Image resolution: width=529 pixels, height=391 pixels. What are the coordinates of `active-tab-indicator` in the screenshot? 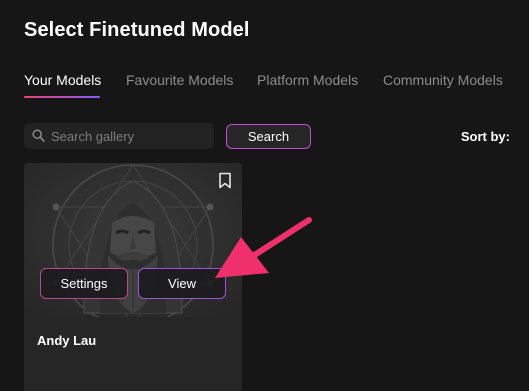 It's located at (62, 97).